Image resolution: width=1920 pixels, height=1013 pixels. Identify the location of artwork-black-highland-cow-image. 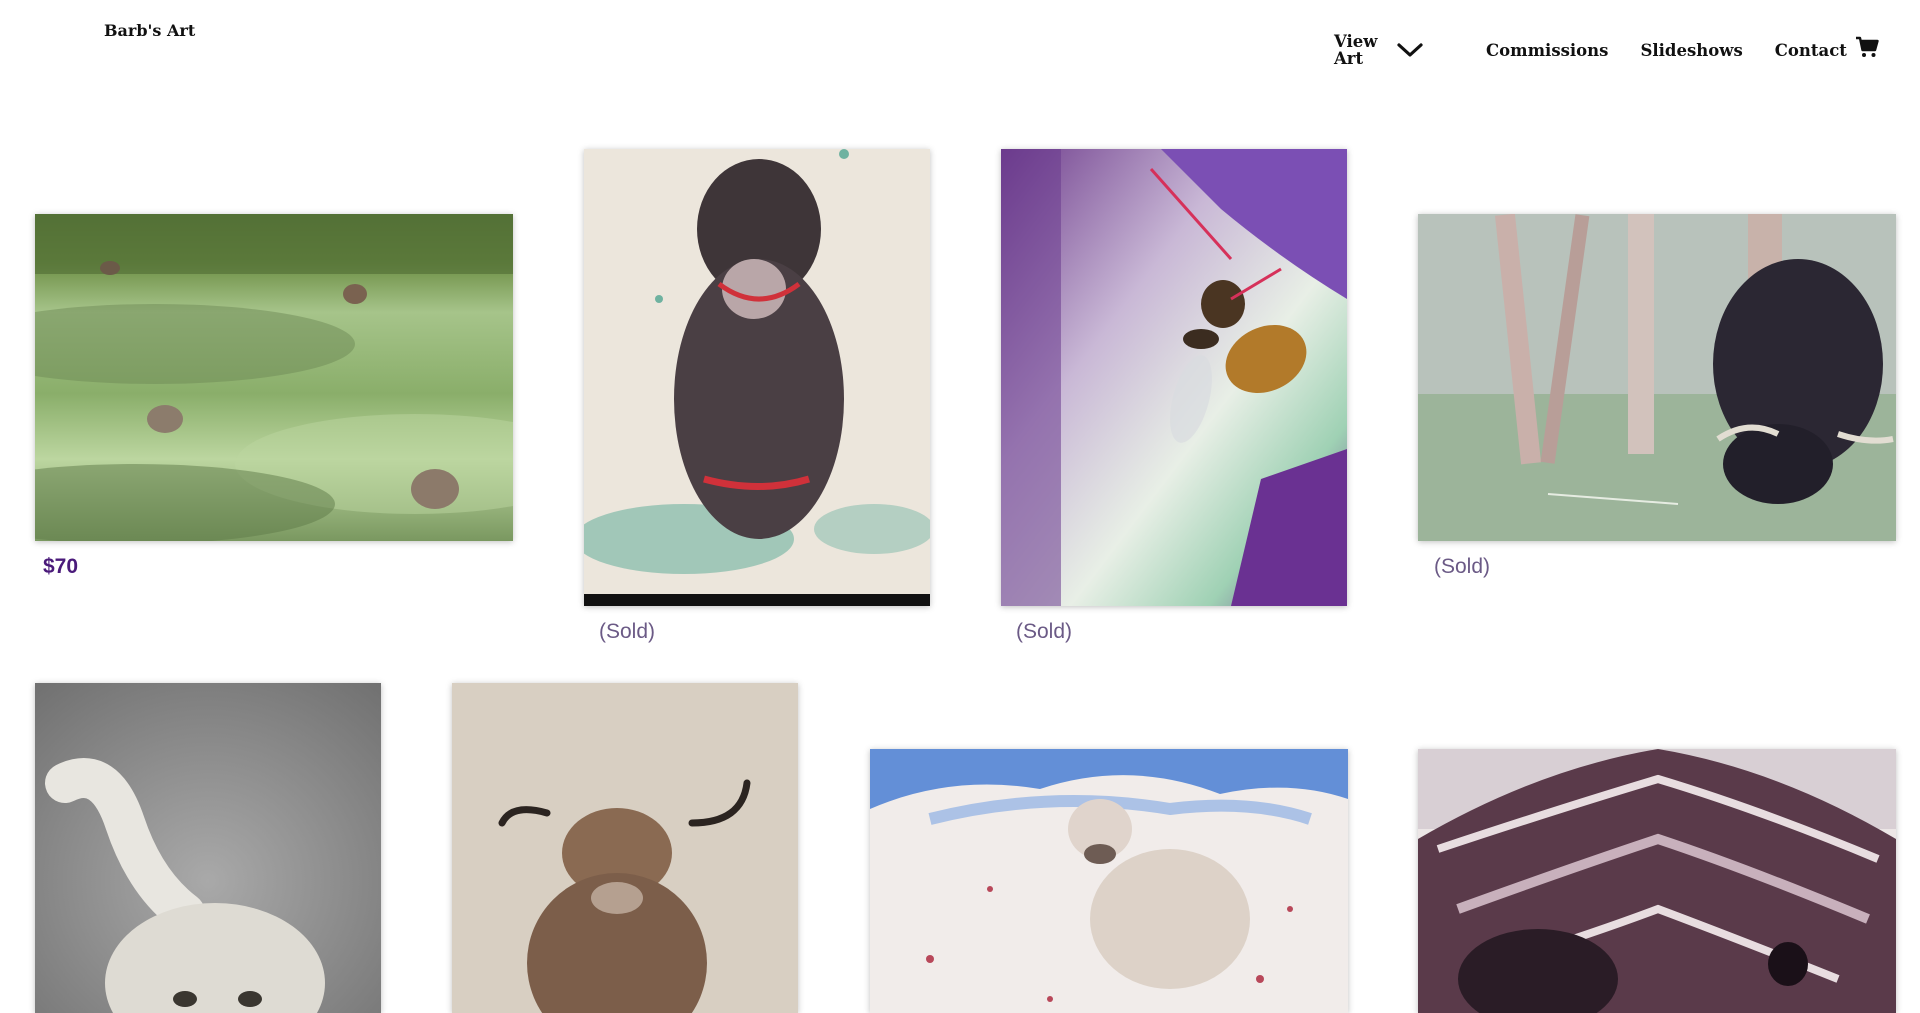
(1657, 377).